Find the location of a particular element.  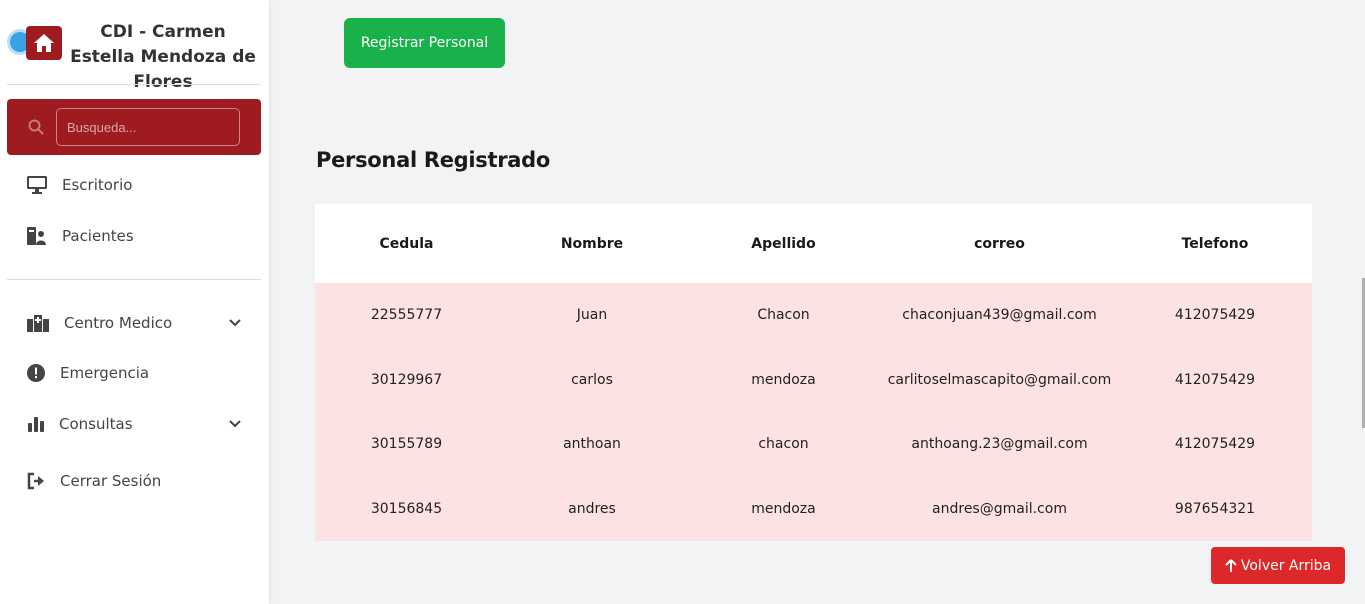

back-to-top-button: Volver Arriba is located at coordinates (1278, 565).